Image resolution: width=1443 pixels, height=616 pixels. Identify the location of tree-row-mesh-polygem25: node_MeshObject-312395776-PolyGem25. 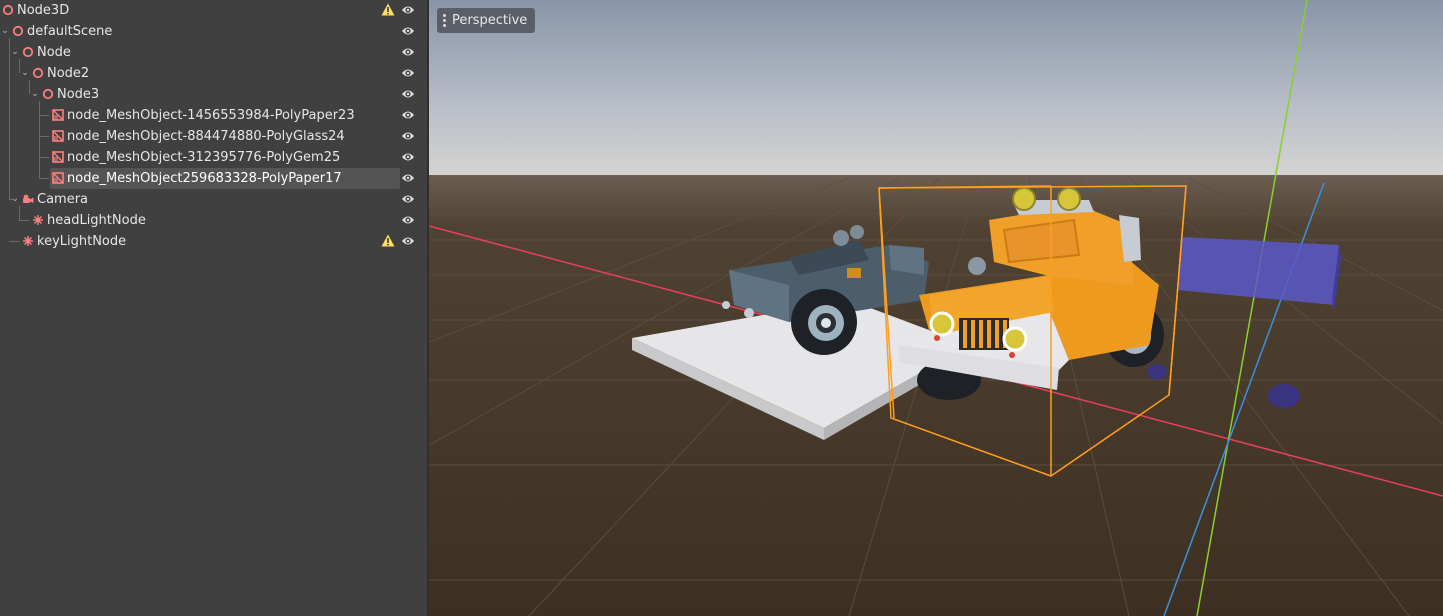
(213, 157).